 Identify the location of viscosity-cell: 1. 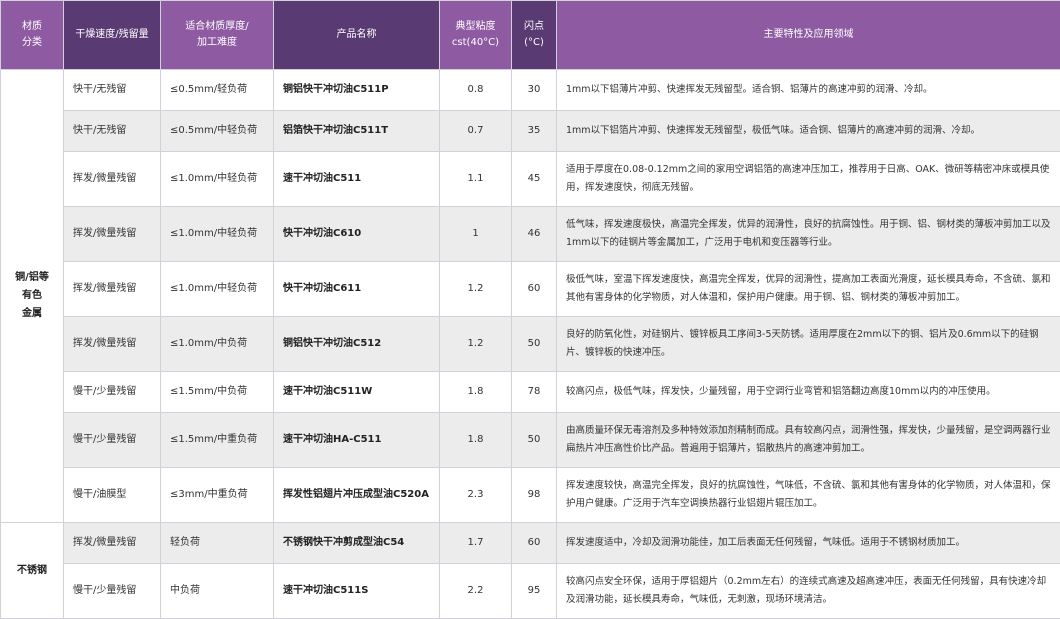
(476, 234).